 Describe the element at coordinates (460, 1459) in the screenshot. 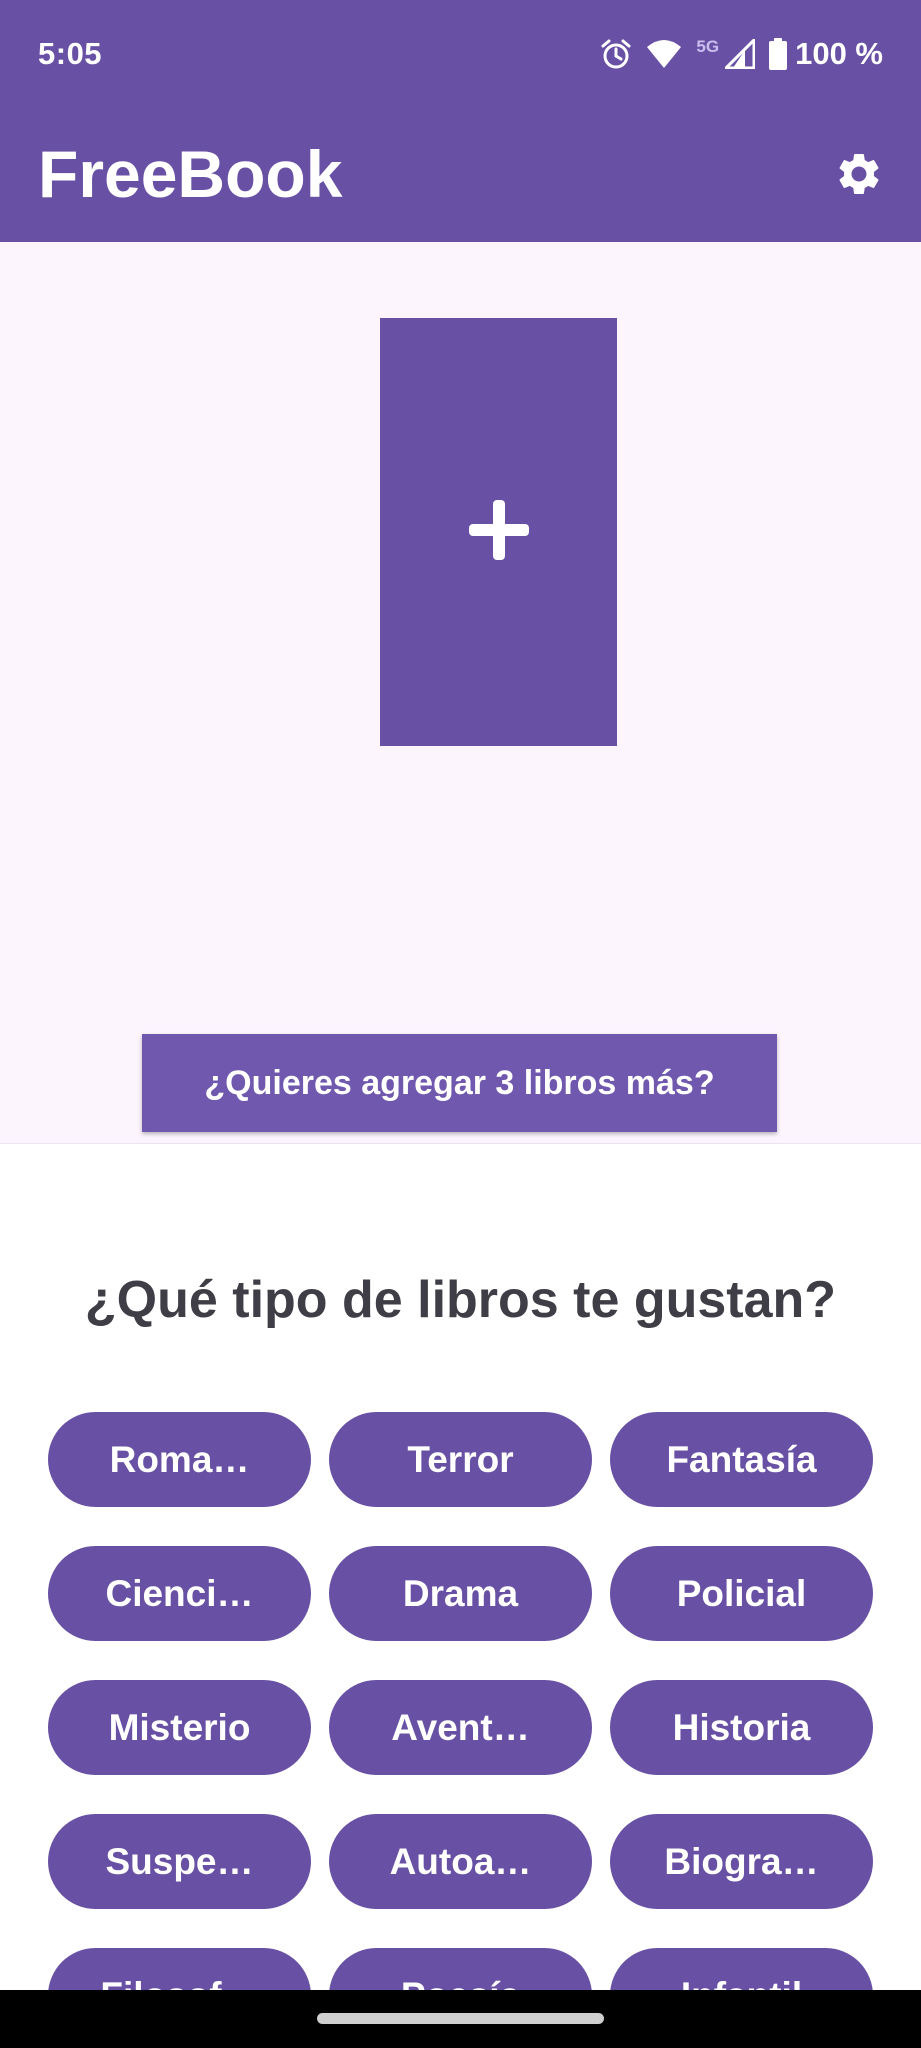

I see `genre-chip: Terror` at that location.